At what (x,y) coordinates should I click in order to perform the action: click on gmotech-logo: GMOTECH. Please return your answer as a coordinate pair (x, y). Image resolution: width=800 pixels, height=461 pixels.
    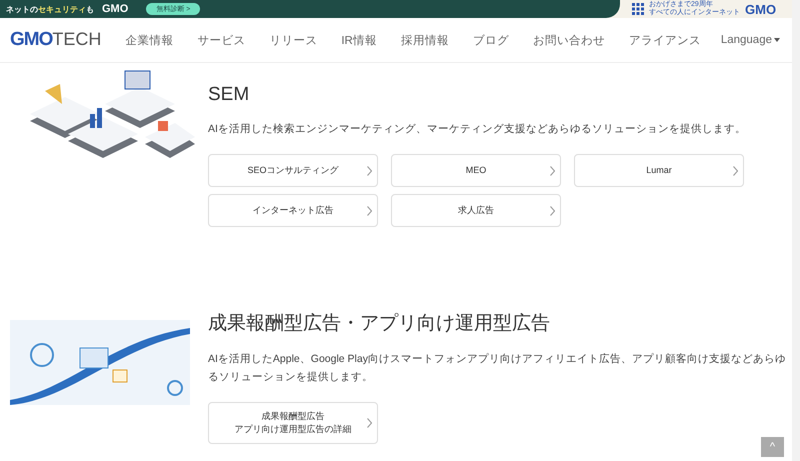
    Looking at the image, I should click on (56, 40).